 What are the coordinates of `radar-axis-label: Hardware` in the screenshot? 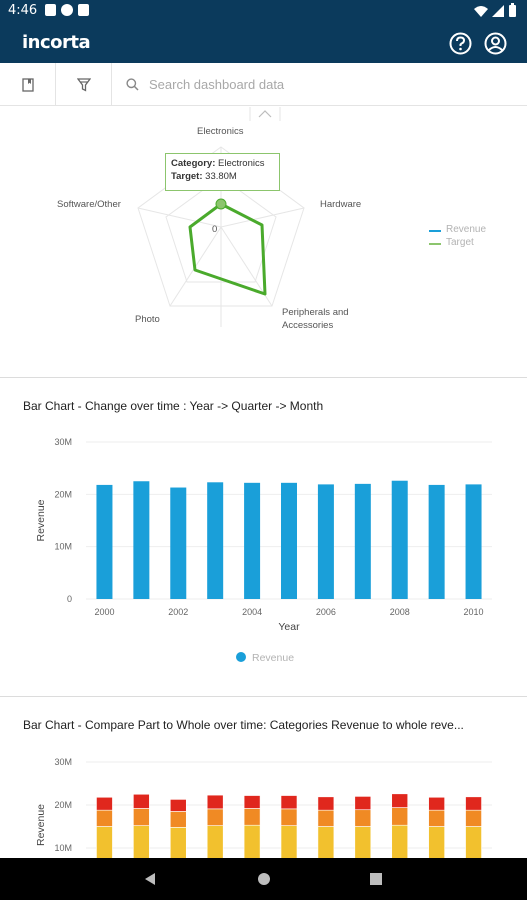 It's located at (341, 204).